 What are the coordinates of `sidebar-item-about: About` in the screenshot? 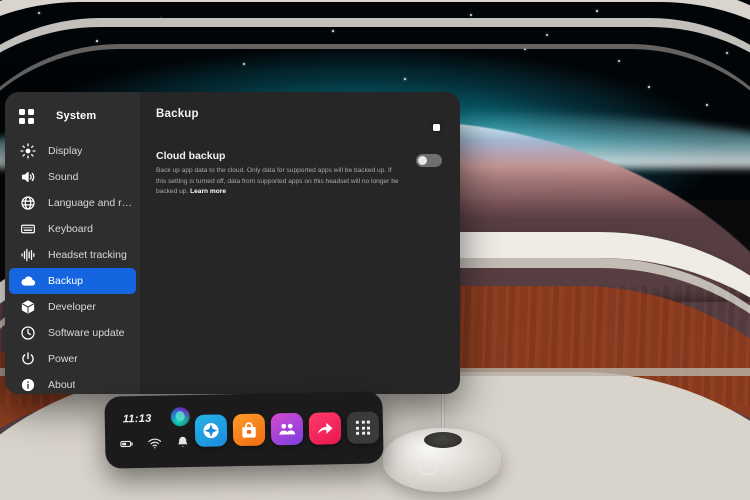 It's located at (72, 383).